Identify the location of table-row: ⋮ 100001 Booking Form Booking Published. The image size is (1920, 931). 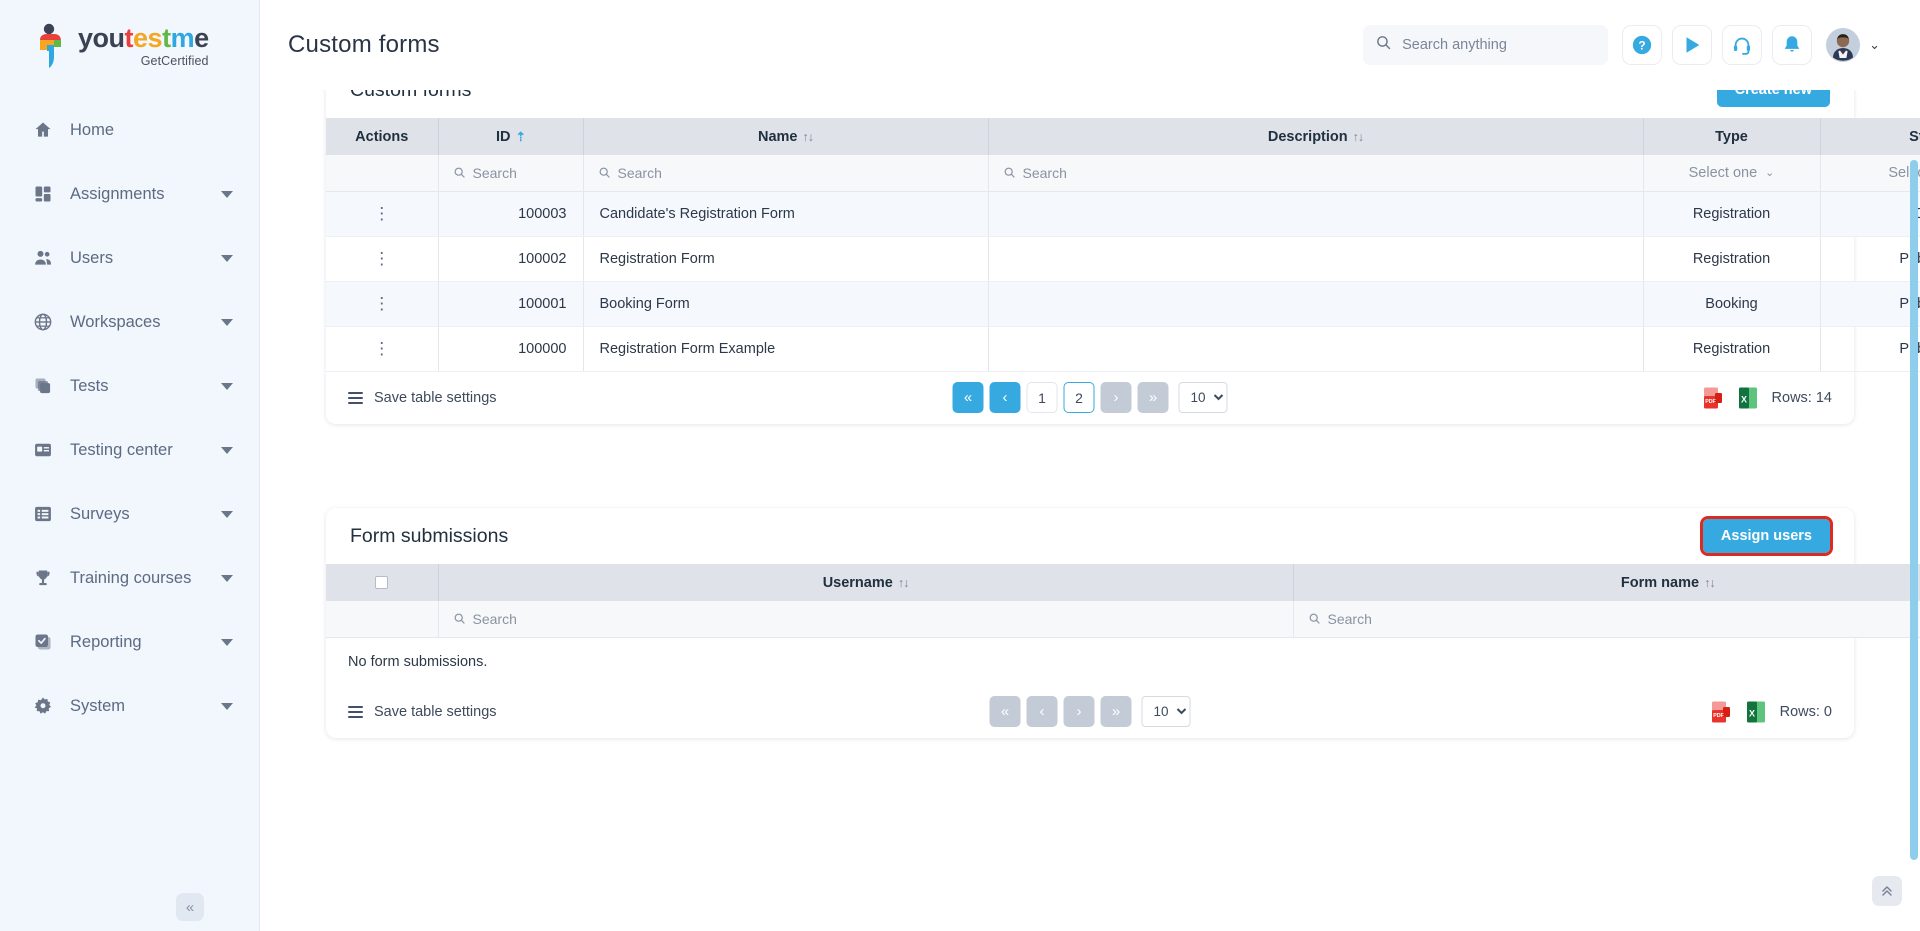
(1123, 304).